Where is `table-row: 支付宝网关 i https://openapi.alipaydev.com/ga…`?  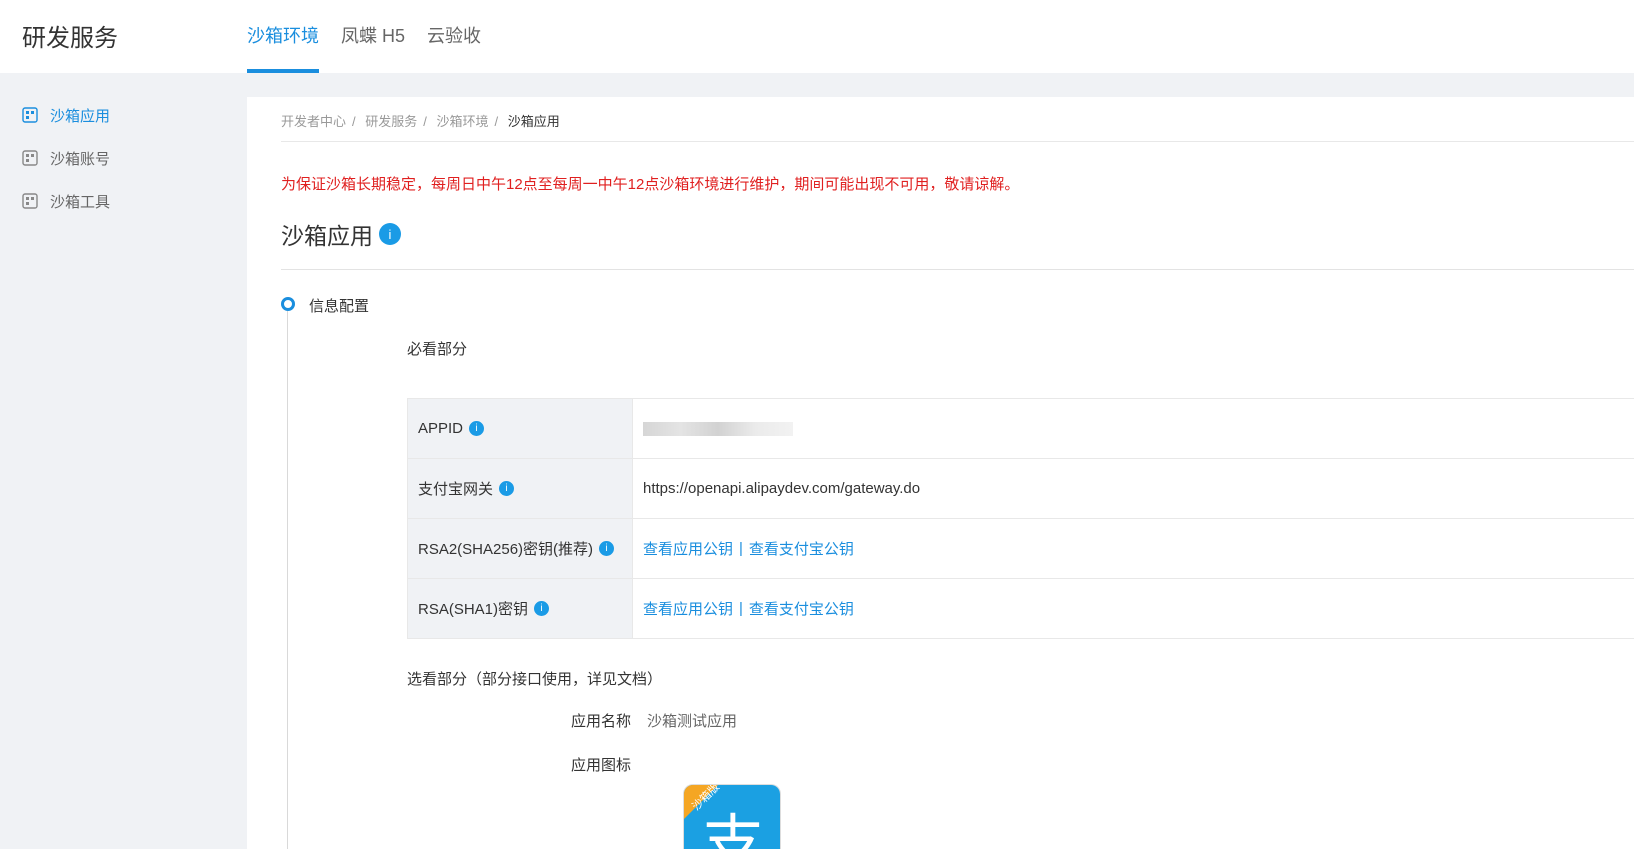
table-row: 支付宝网关 i https://openapi.alipaydev.com/ga… is located at coordinates (1021, 489).